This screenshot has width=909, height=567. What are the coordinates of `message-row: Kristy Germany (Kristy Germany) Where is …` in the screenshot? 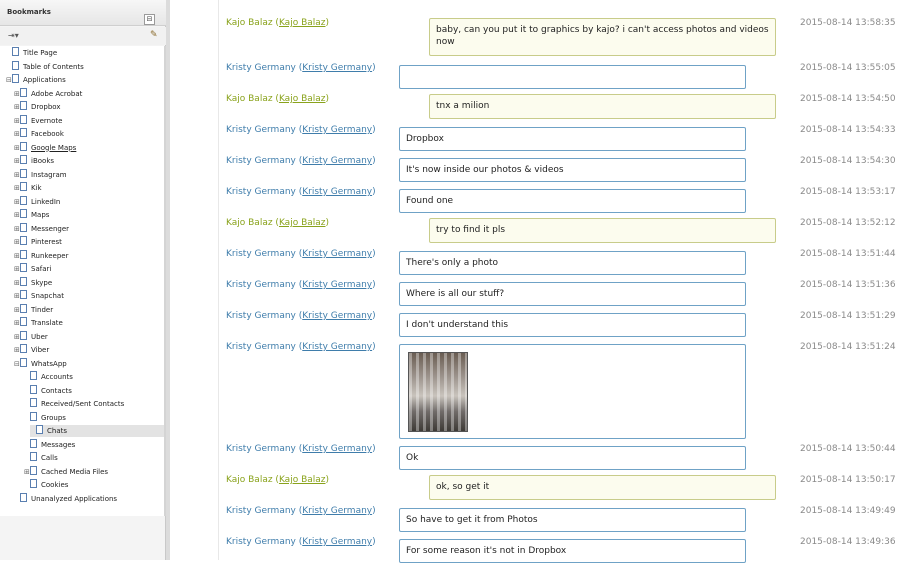 It's located at (564, 295).